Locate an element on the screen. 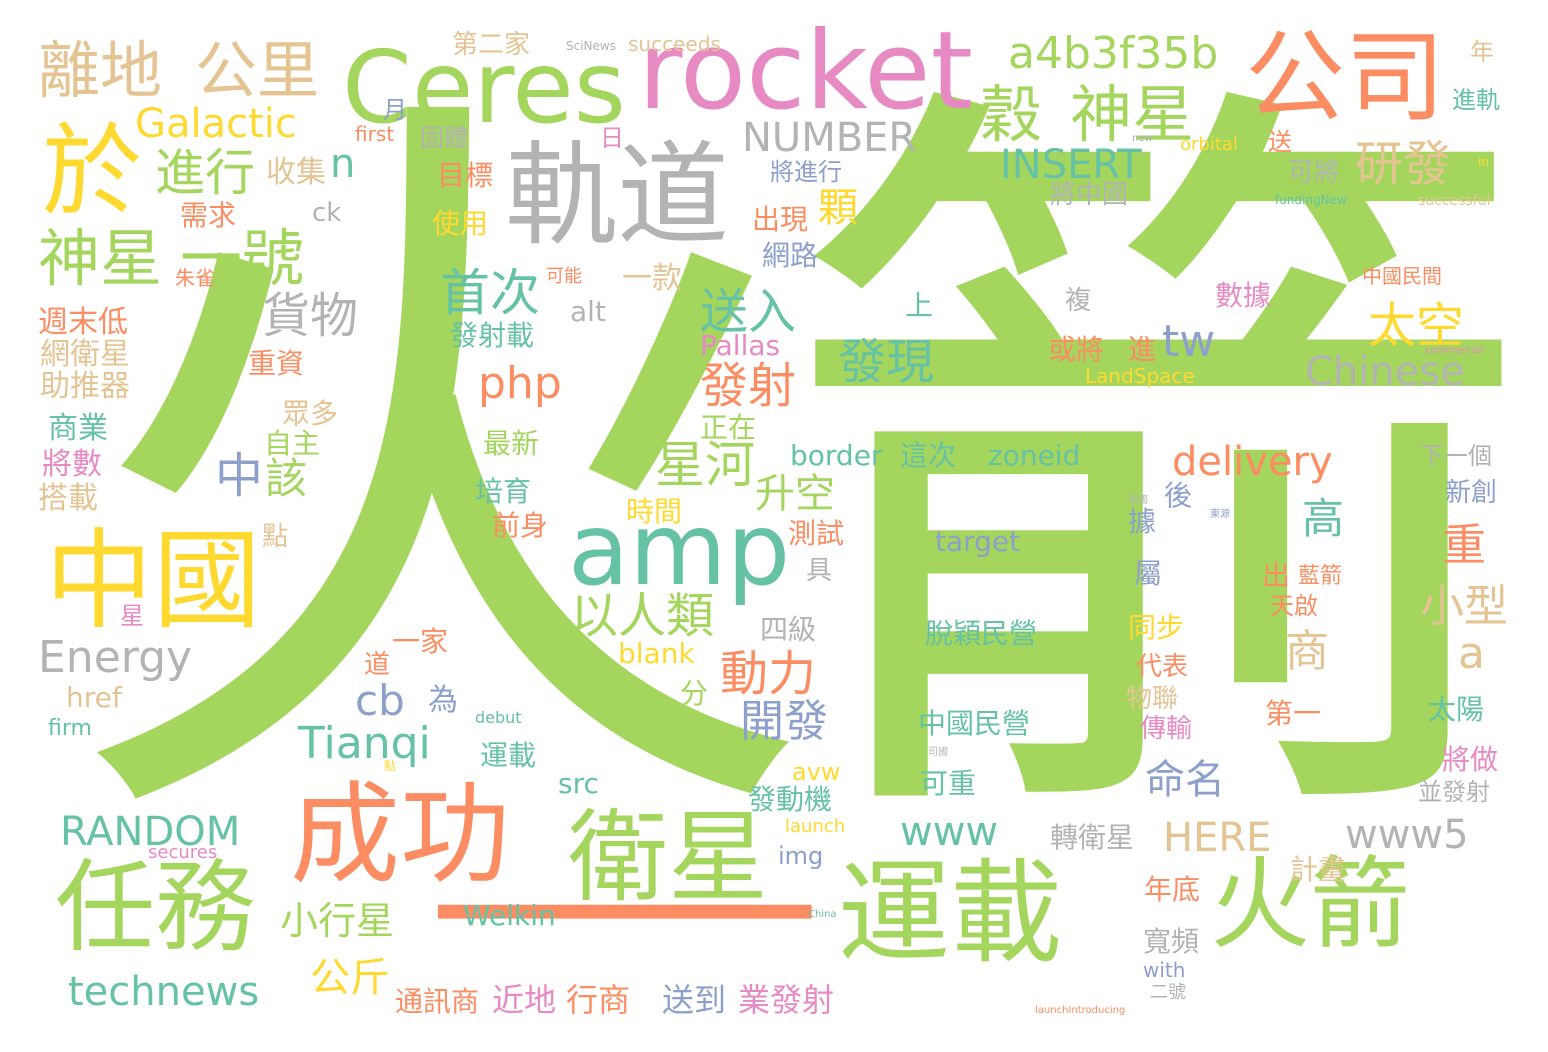  word-dongli: 動力 is located at coordinates (768, 674).